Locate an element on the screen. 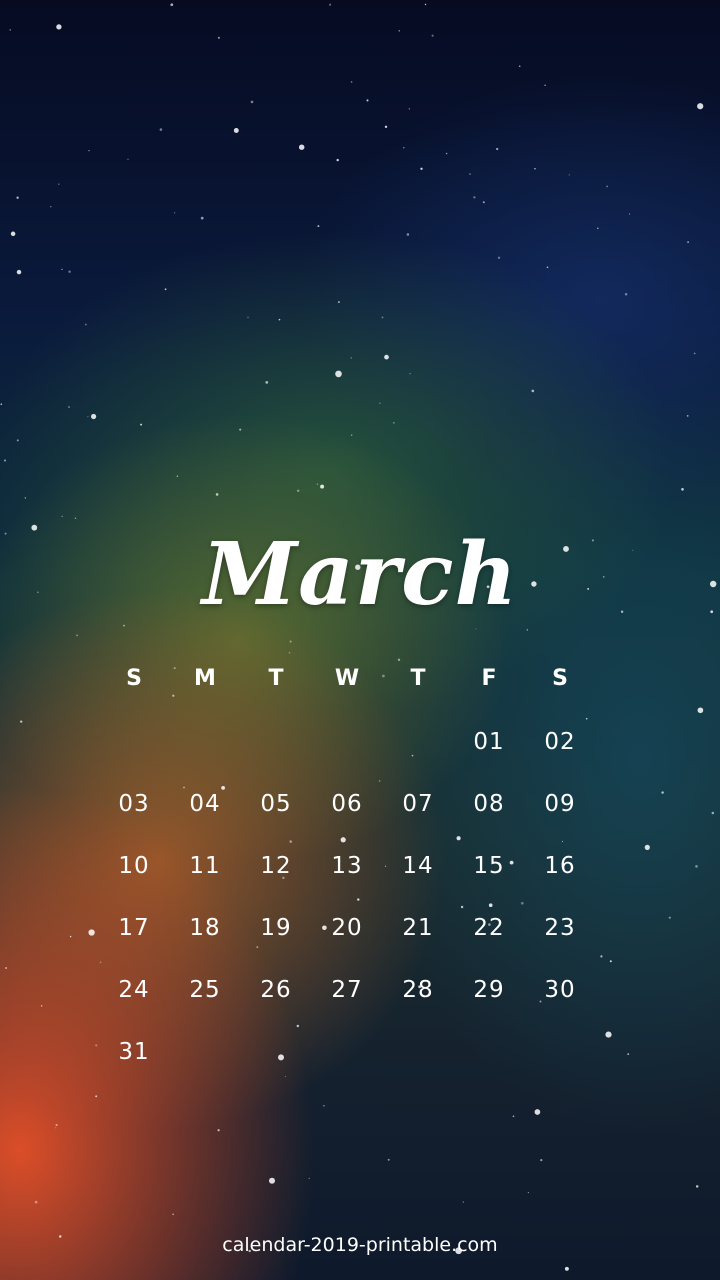 This screenshot has height=1280, width=720. calendar-day: 21 is located at coordinates (418, 928).